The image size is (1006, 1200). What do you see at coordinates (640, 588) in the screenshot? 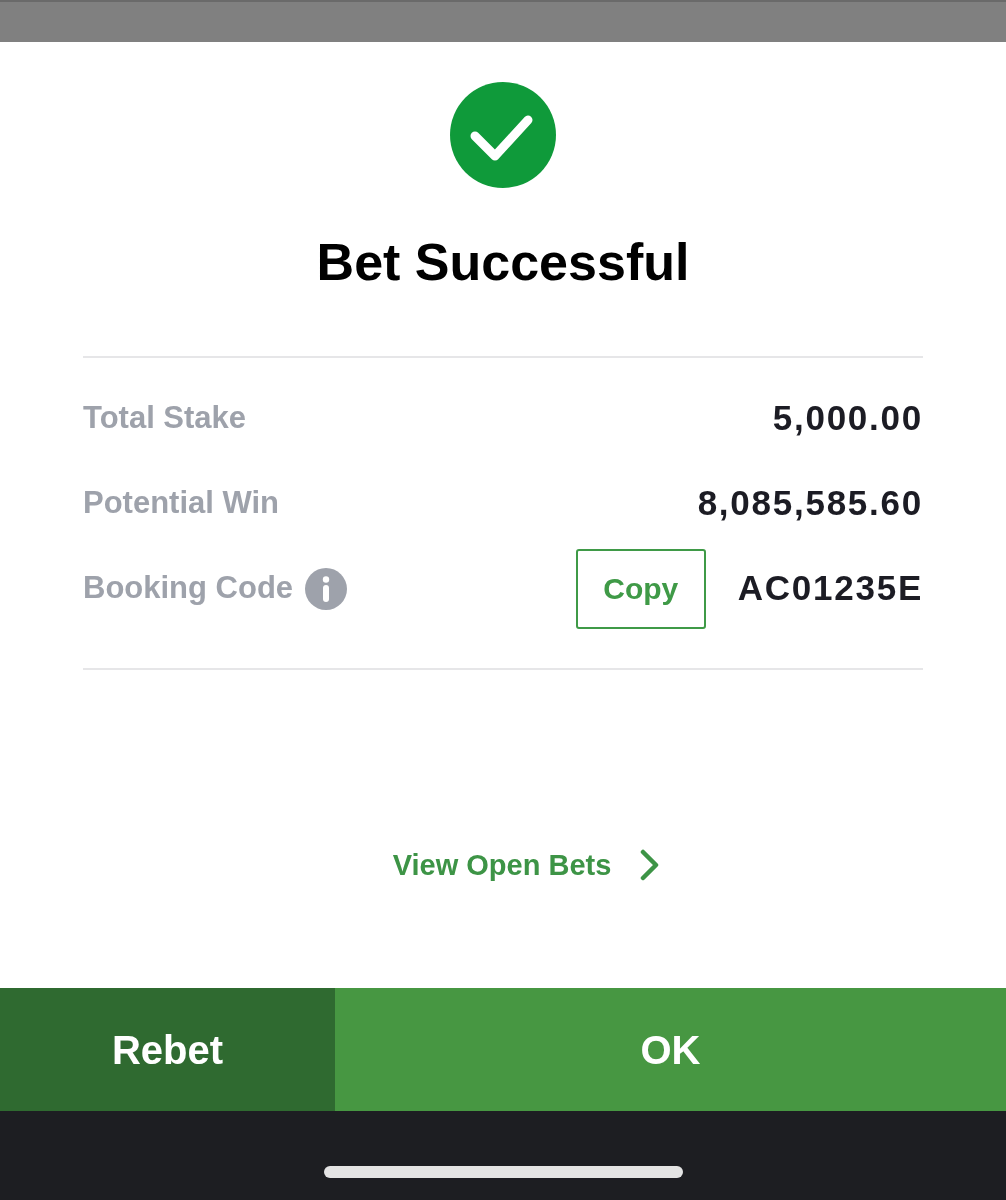
I see `copy-button: Copy` at bounding box center [640, 588].